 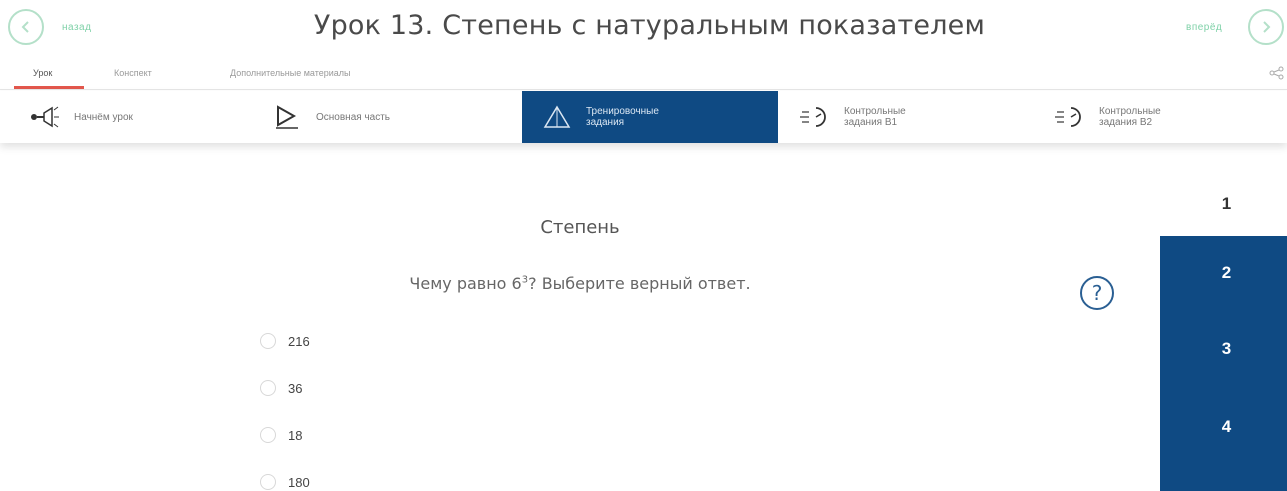 I want to click on tab-extra-materials: Дополнительные материалы, so click(x=290, y=73).